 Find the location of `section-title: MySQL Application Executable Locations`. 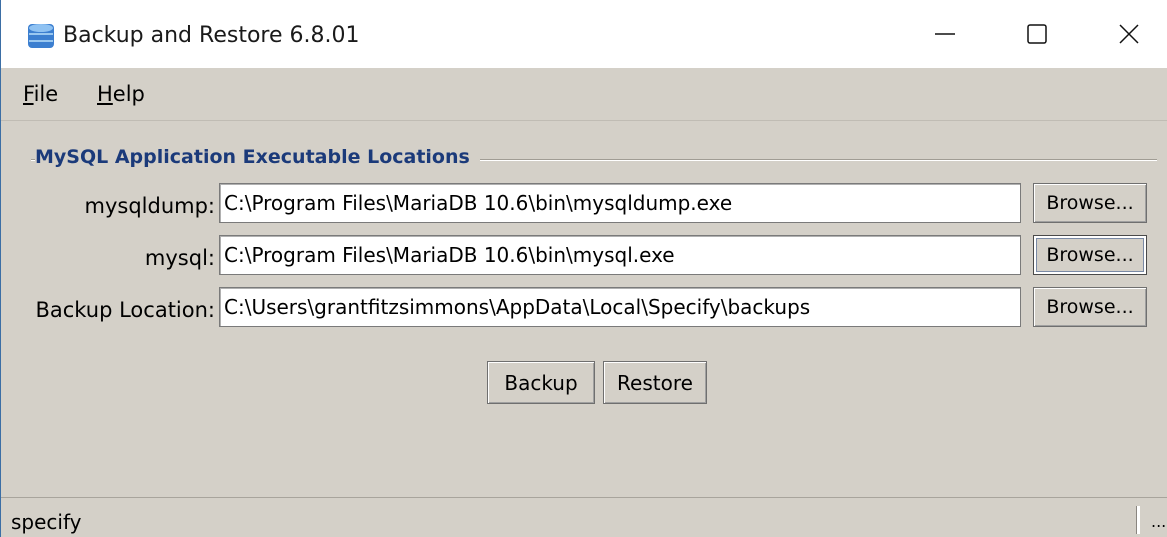

section-title: MySQL Application Executable Locations is located at coordinates (257, 157).